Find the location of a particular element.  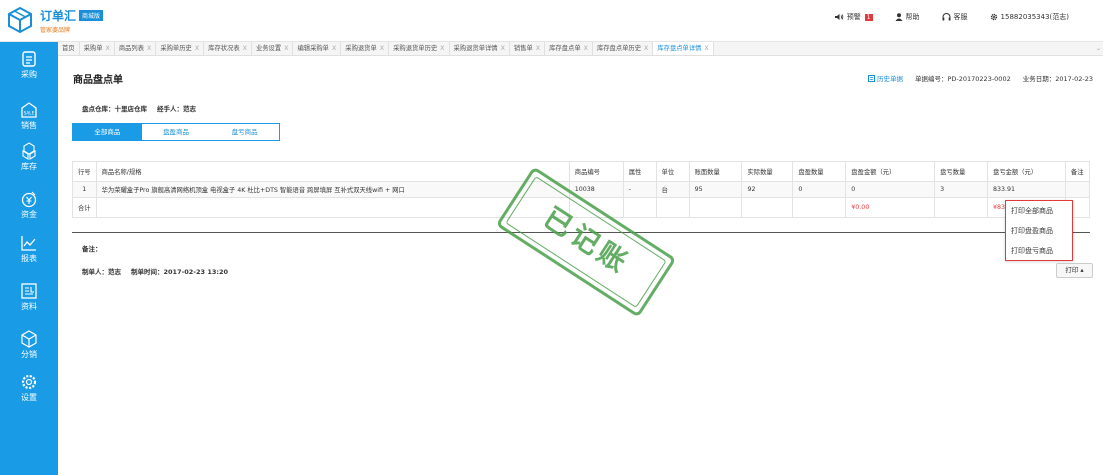

tab-11: 库存盘点单 X is located at coordinates (569, 48).